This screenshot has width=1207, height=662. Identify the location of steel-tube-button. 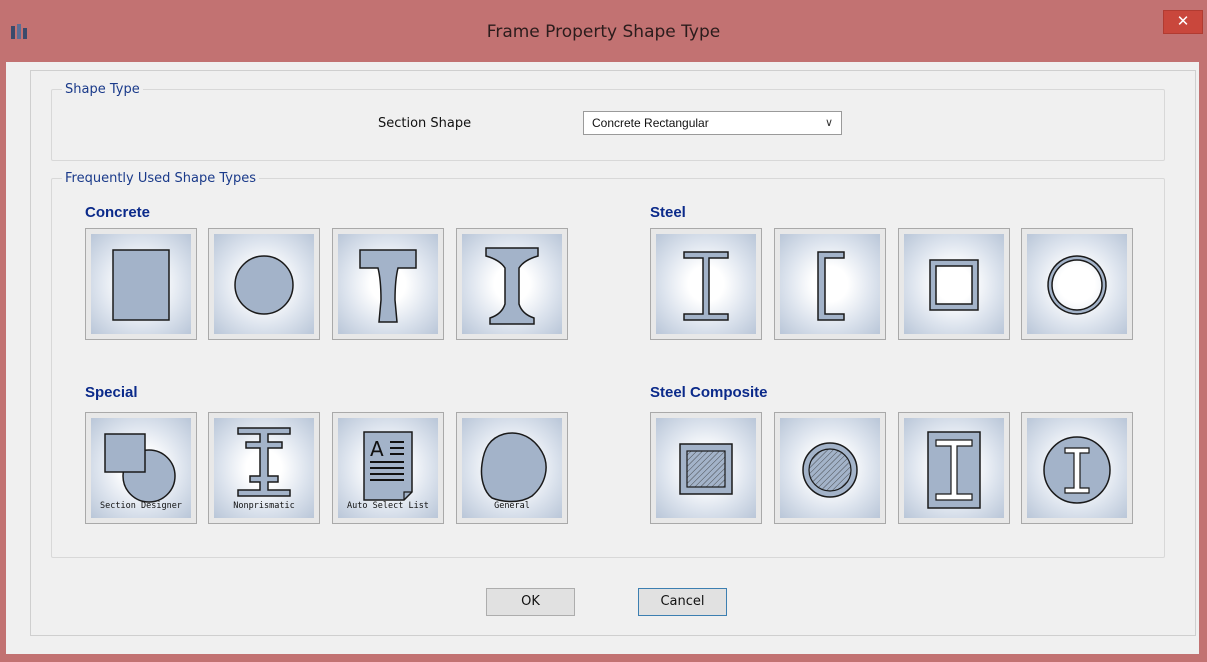
(954, 284).